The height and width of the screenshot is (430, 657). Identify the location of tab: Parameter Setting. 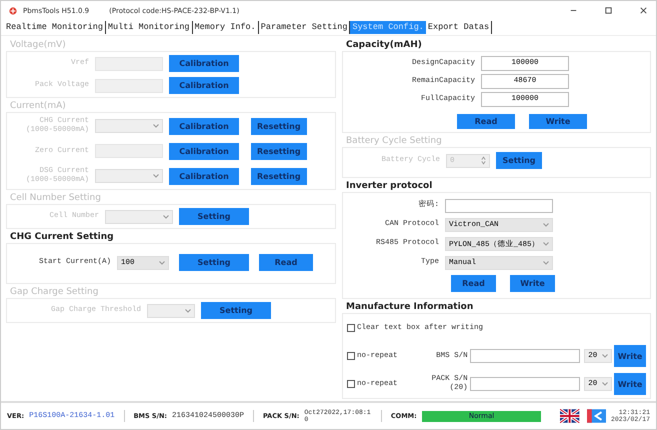
(304, 27).